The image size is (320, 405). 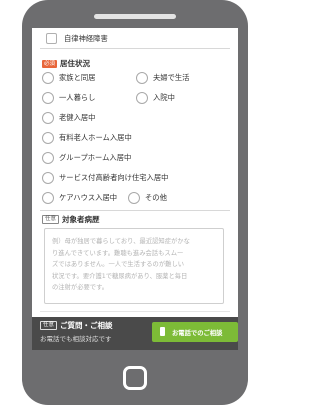 What do you see at coordinates (171, 77) in the screenshot?
I see `radio-label: 夫婦で生活` at bounding box center [171, 77].